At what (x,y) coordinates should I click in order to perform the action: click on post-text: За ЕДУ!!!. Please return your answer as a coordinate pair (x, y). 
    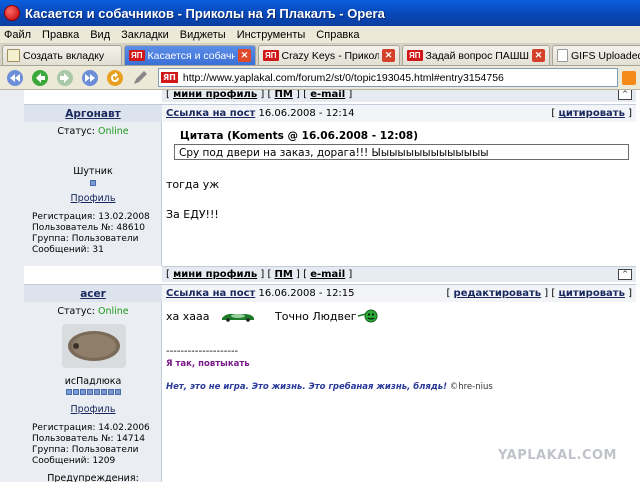
    Looking at the image, I should click on (192, 214).